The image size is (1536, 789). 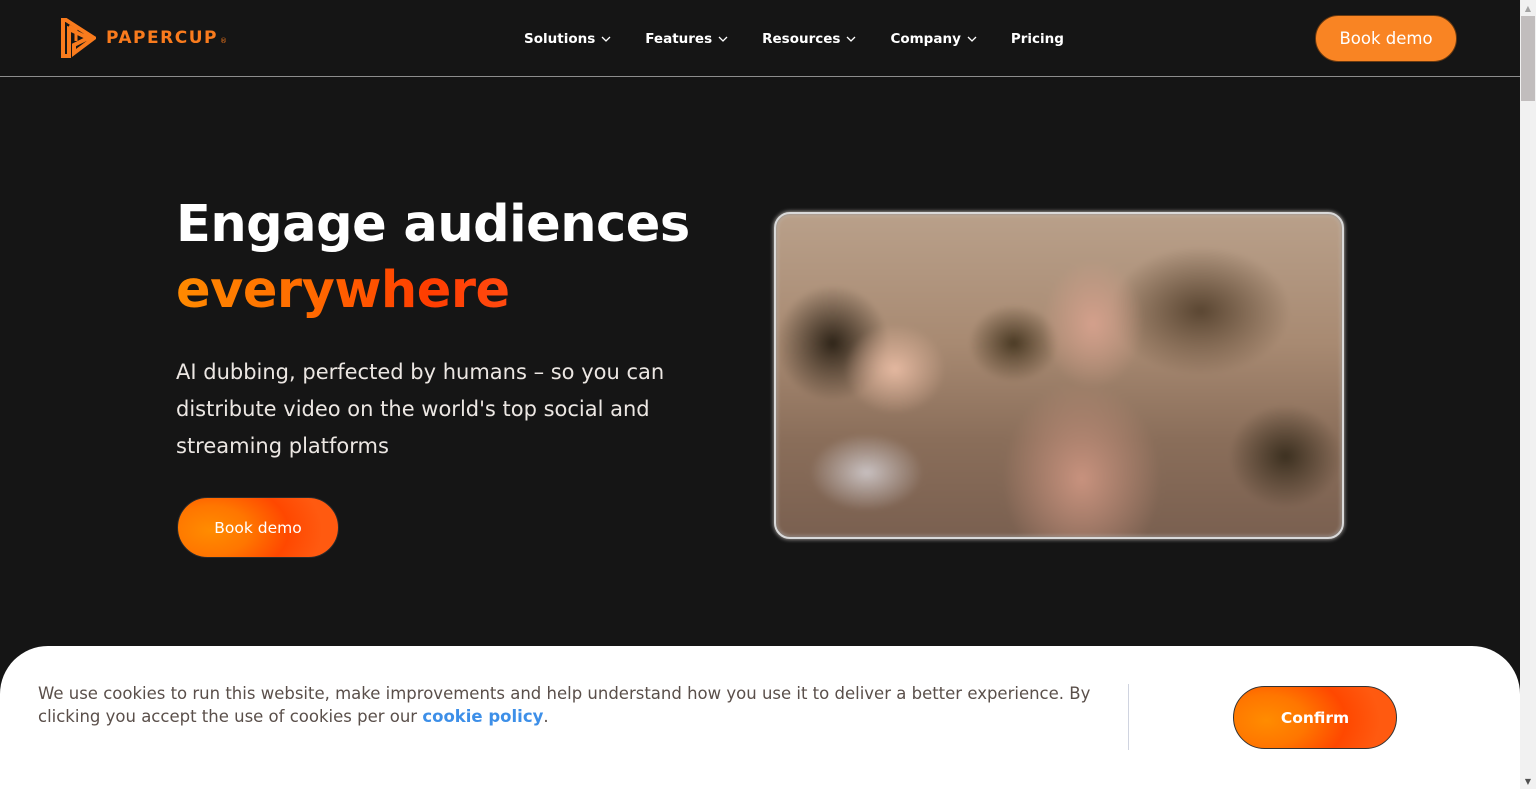 What do you see at coordinates (546, 716) in the screenshot?
I see `cookie-message-end: .` at bounding box center [546, 716].